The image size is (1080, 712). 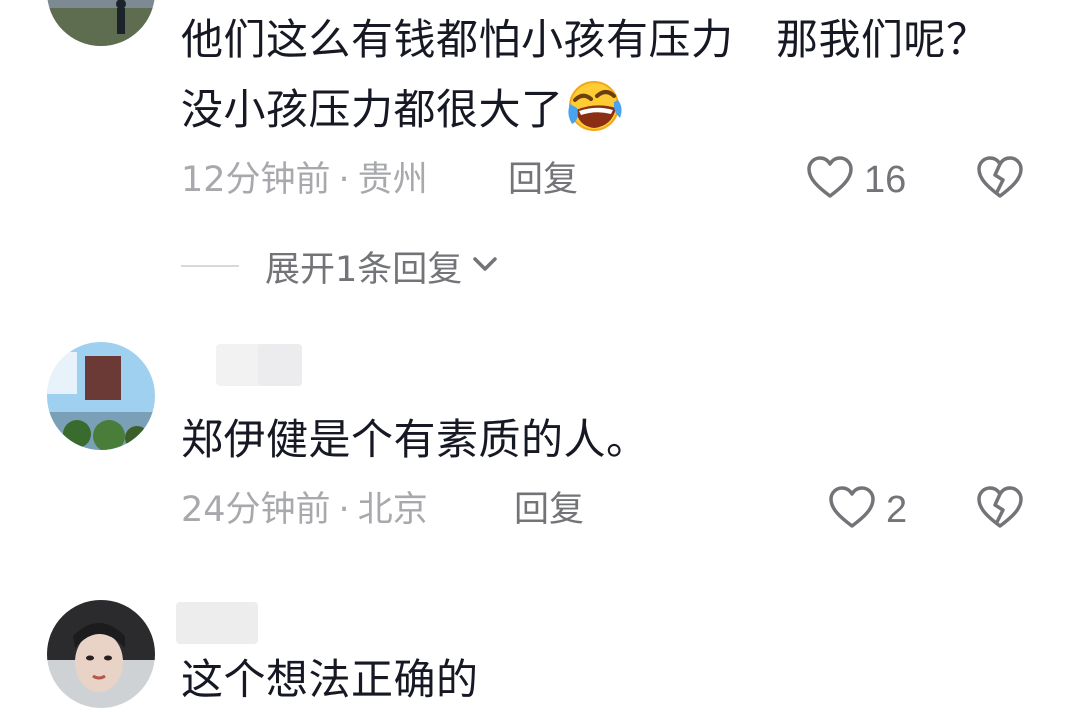 I want to click on comment-location: 北京, so click(x=392, y=510).